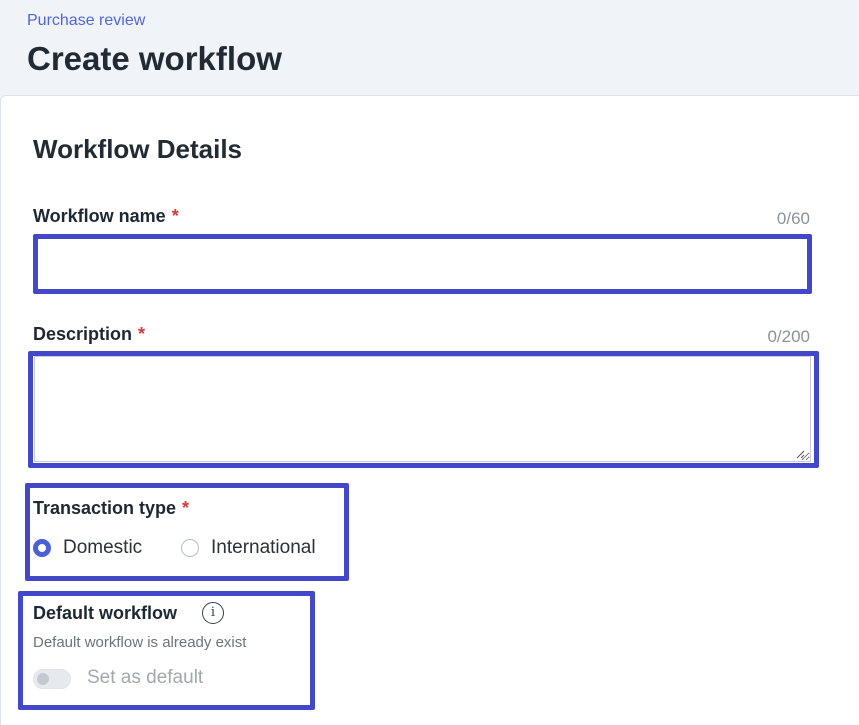  Describe the element at coordinates (52, 679) in the screenshot. I see `set-default-toggle` at that location.